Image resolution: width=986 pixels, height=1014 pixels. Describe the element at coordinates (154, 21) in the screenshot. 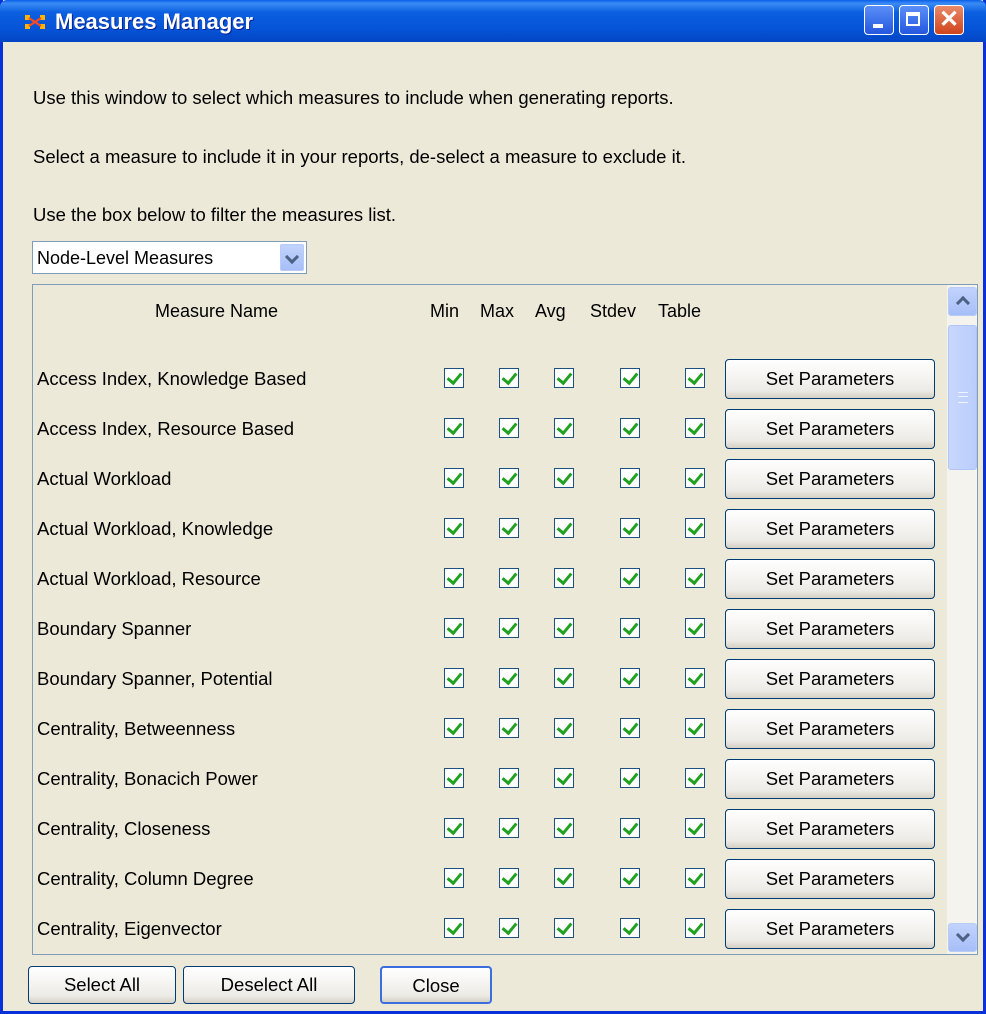

I see `window-title: Measures Manager` at that location.